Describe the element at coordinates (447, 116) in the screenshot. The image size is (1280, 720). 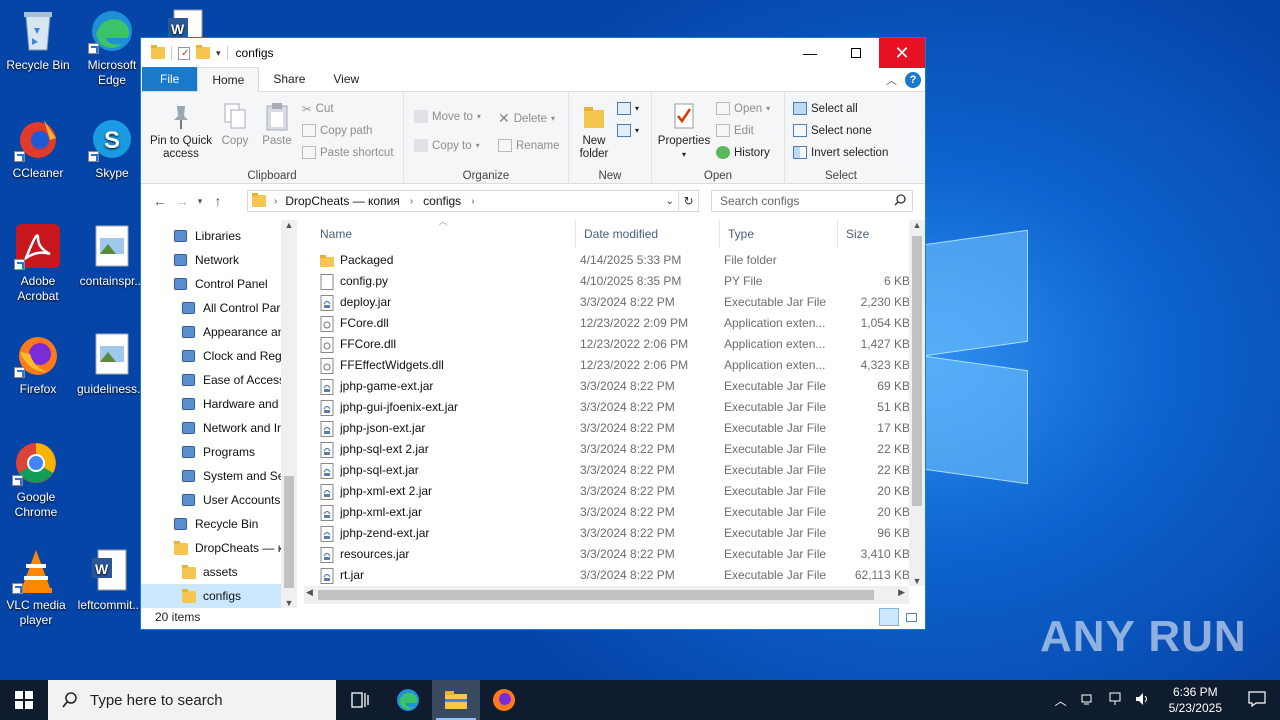
I see `move-to-button: Move to ▾` at that location.